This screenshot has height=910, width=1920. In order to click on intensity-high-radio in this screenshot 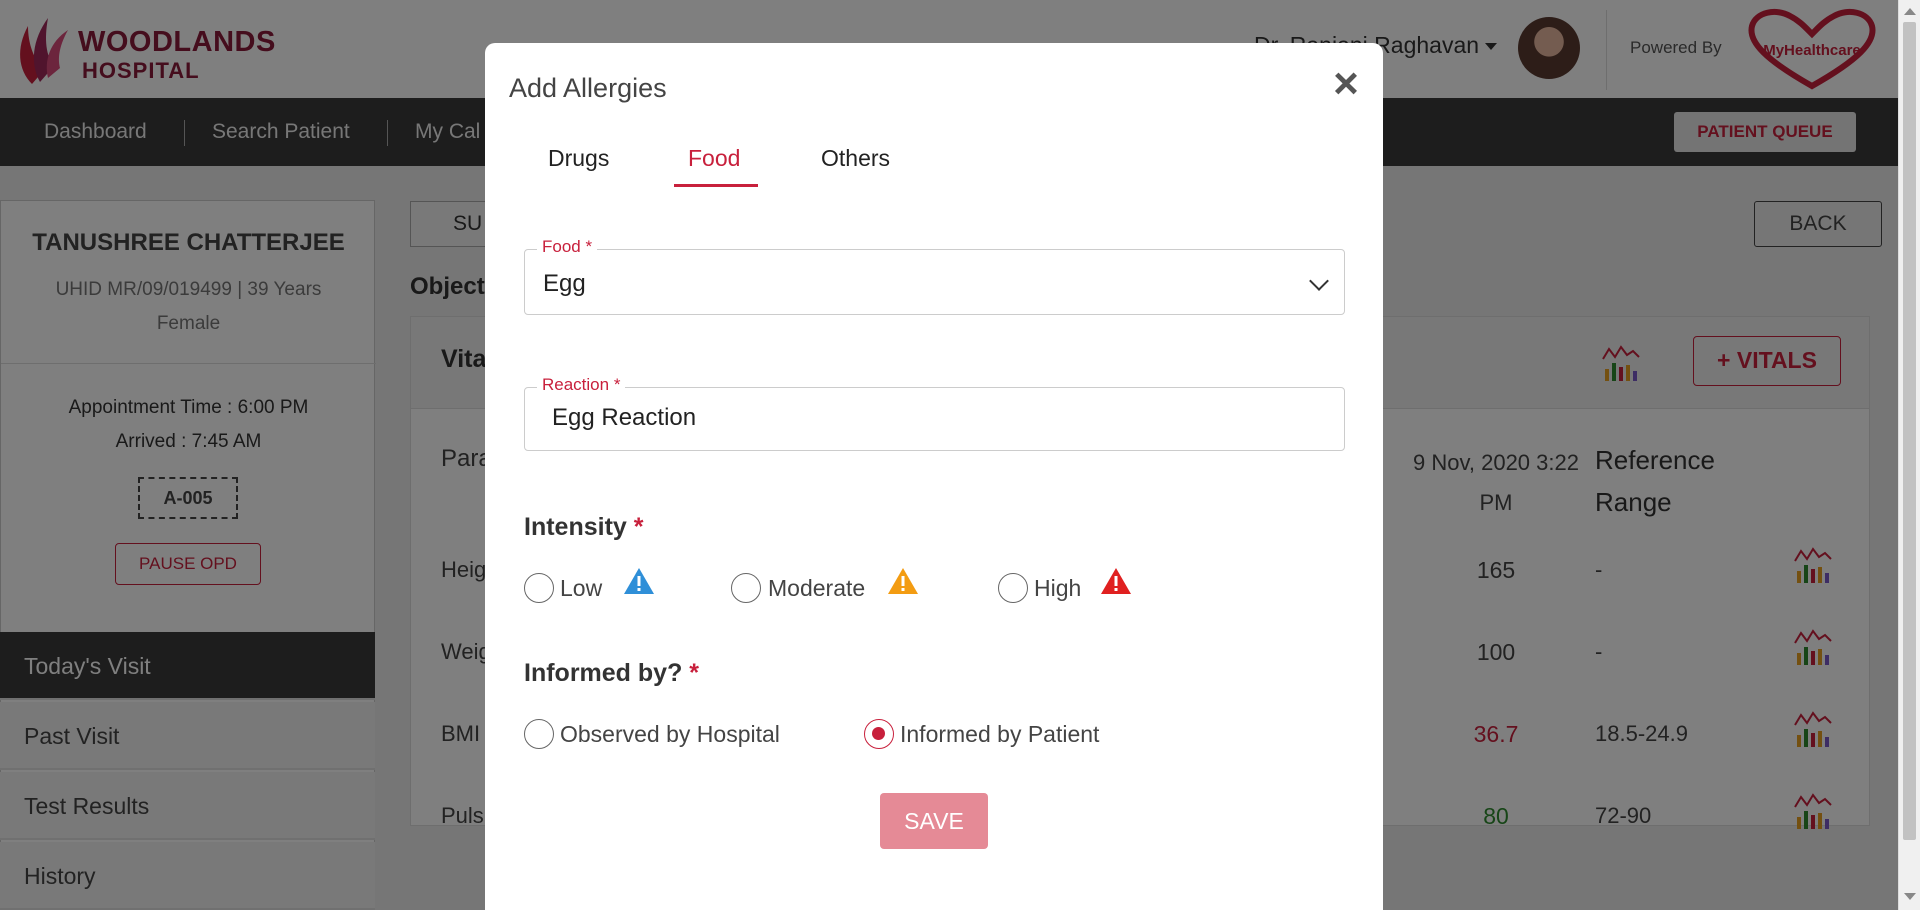, I will do `click(1013, 588)`.